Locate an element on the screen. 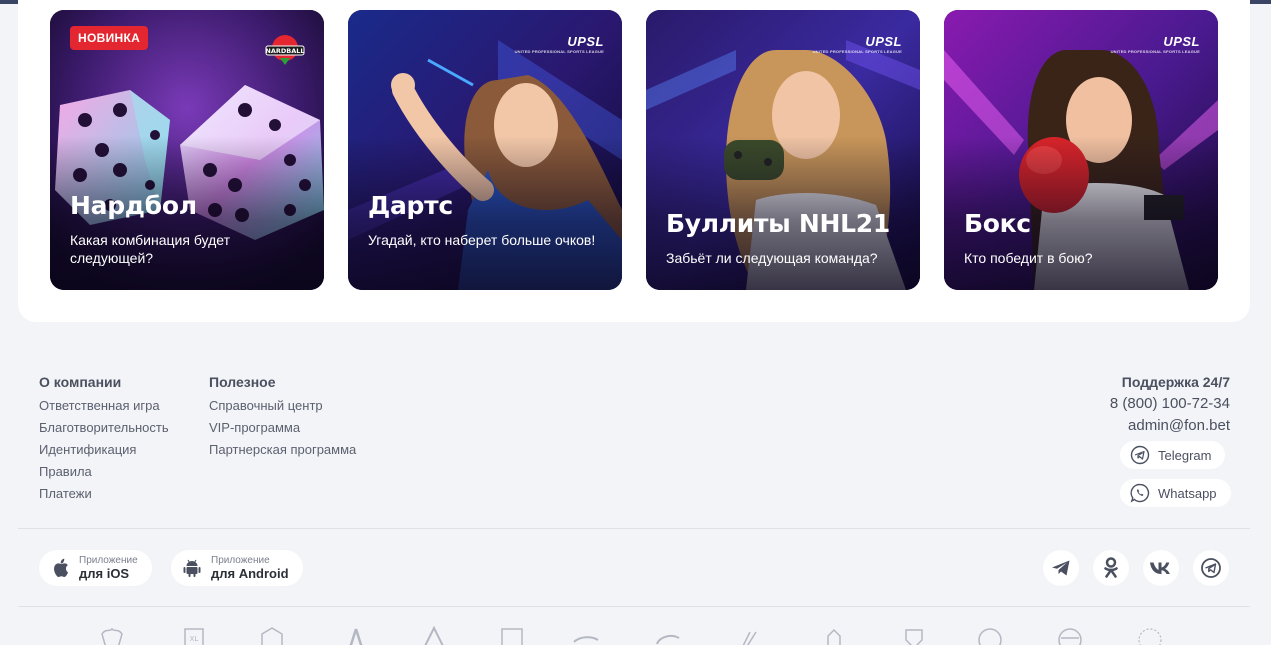 This screenshot has height=645, width=1271. support-email: admin@fon.bet is located at coordinates (1170, 426).